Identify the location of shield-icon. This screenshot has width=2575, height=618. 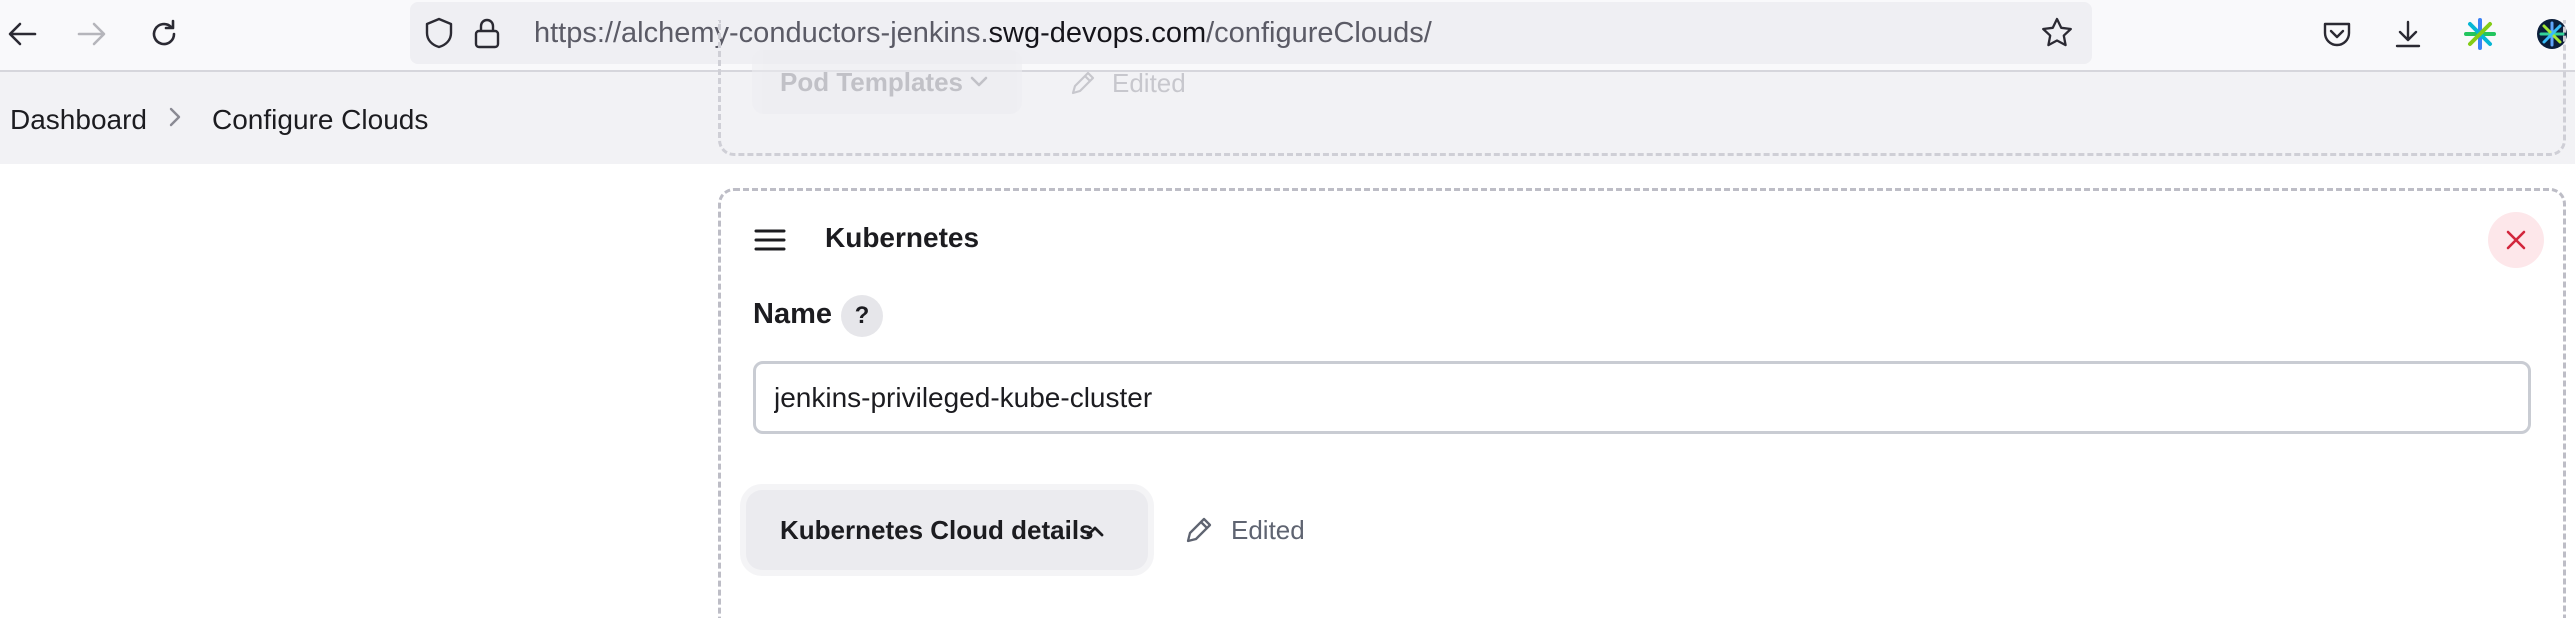
(439, 33).